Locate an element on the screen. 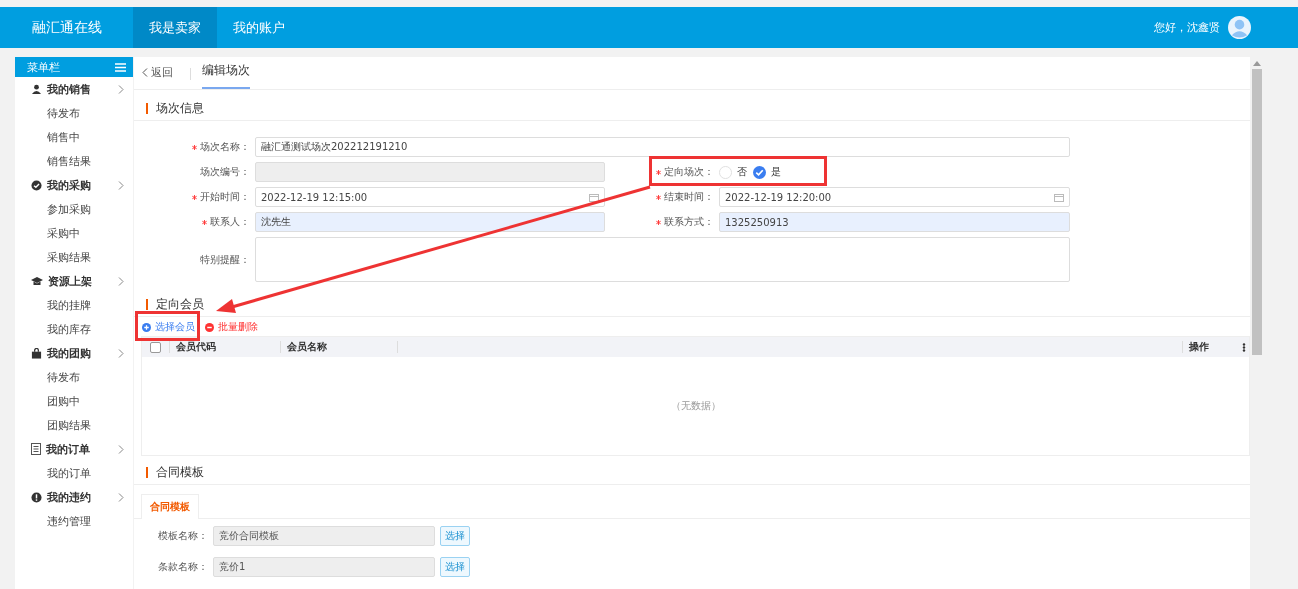  radio-option: 否 is located at coordinates (733, 172).